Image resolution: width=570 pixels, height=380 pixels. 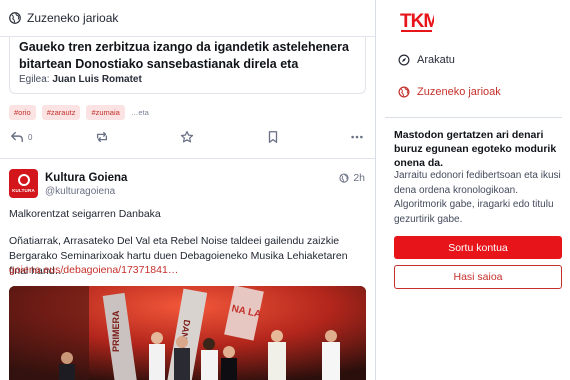 I want to click on star-icon, so click(x=187, y=136).